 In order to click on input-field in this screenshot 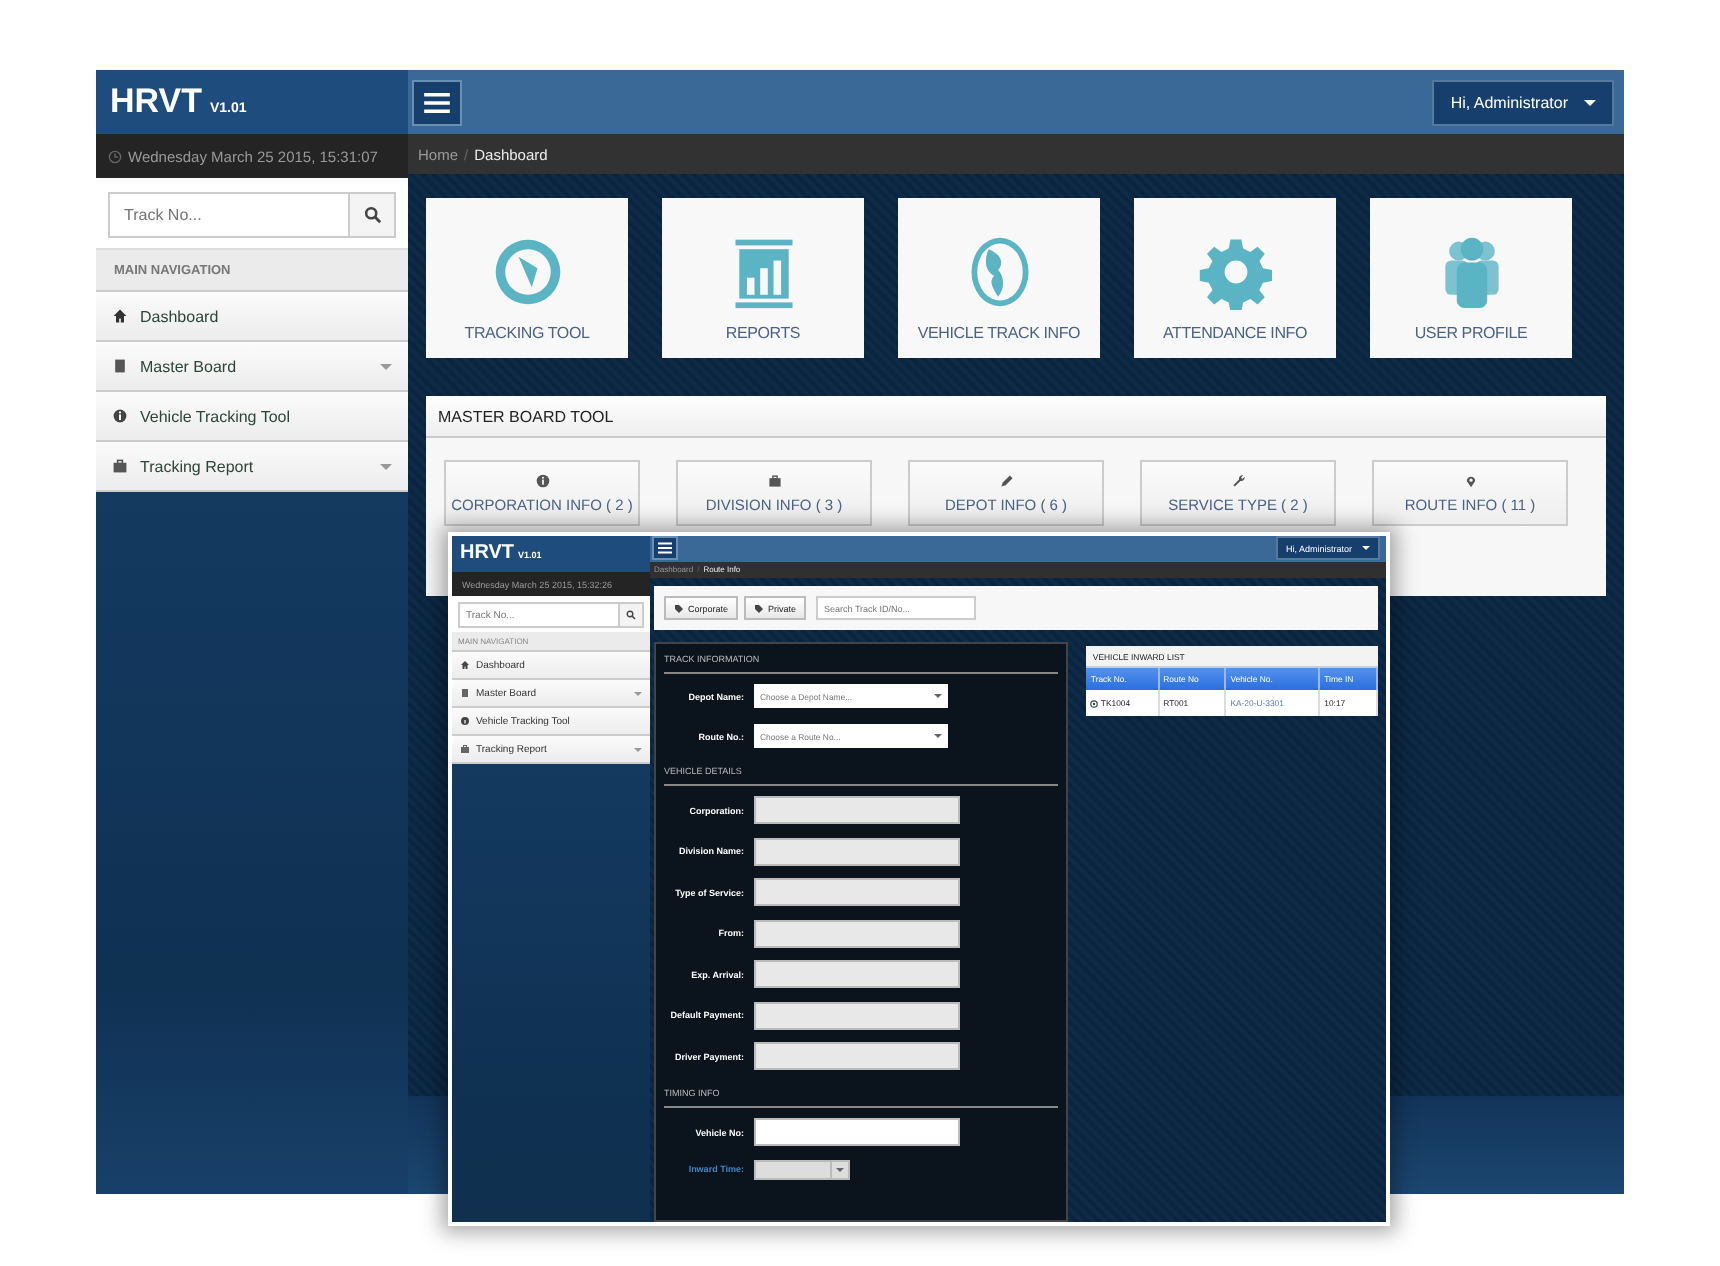, I will do `click(857, 1132)`.